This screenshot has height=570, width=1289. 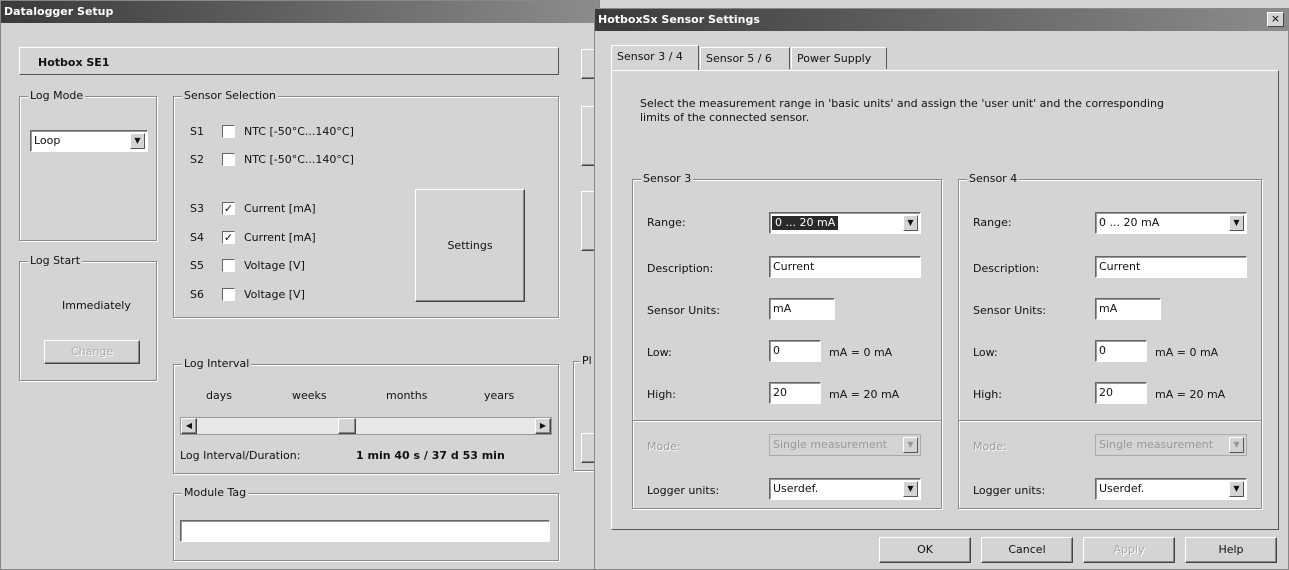 I want to click on sensor-id-s6: S6, so click(x=197, y=294).